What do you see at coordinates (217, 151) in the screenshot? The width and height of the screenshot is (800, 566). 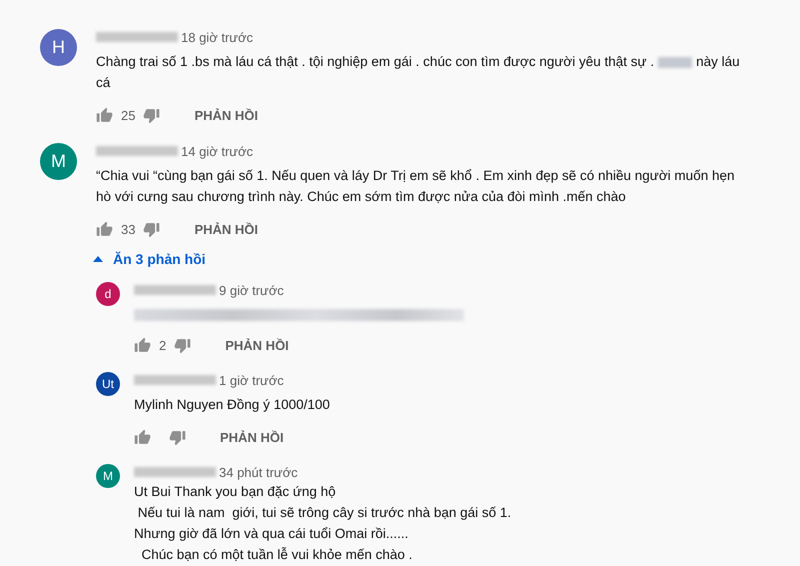 I see `comment-time: 14 giờ trước` at bounding box center [217, 151].